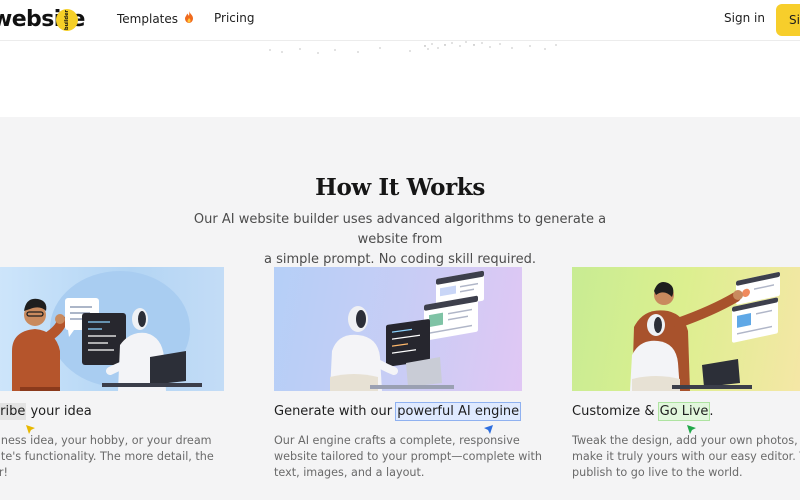  I want to click on title-text: ., so click(711, 411).